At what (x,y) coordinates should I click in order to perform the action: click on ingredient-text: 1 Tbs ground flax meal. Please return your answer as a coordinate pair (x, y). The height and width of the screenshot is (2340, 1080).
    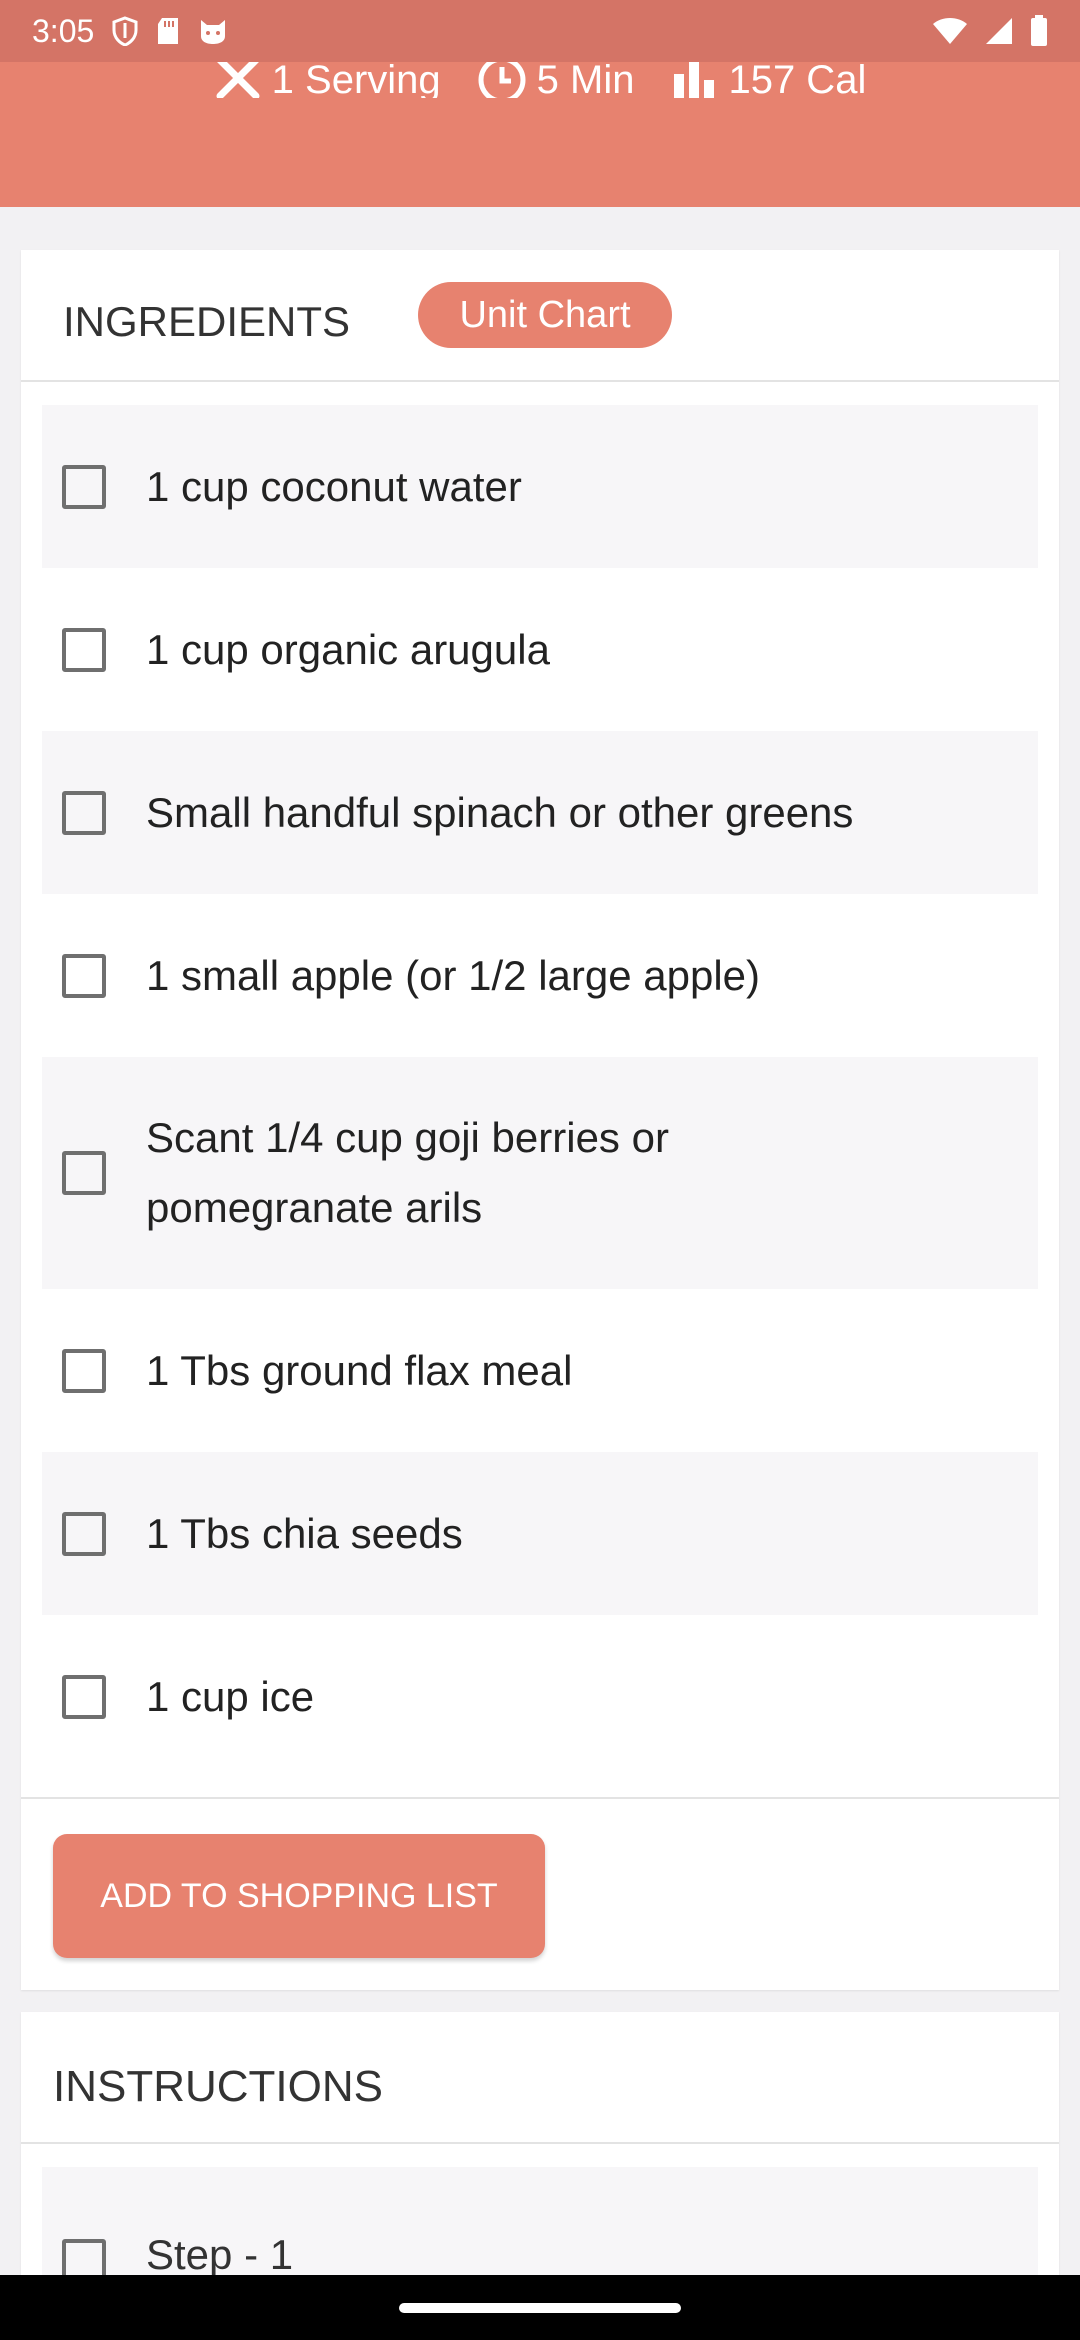
    Looking at the image, I should click on (359, 1370).